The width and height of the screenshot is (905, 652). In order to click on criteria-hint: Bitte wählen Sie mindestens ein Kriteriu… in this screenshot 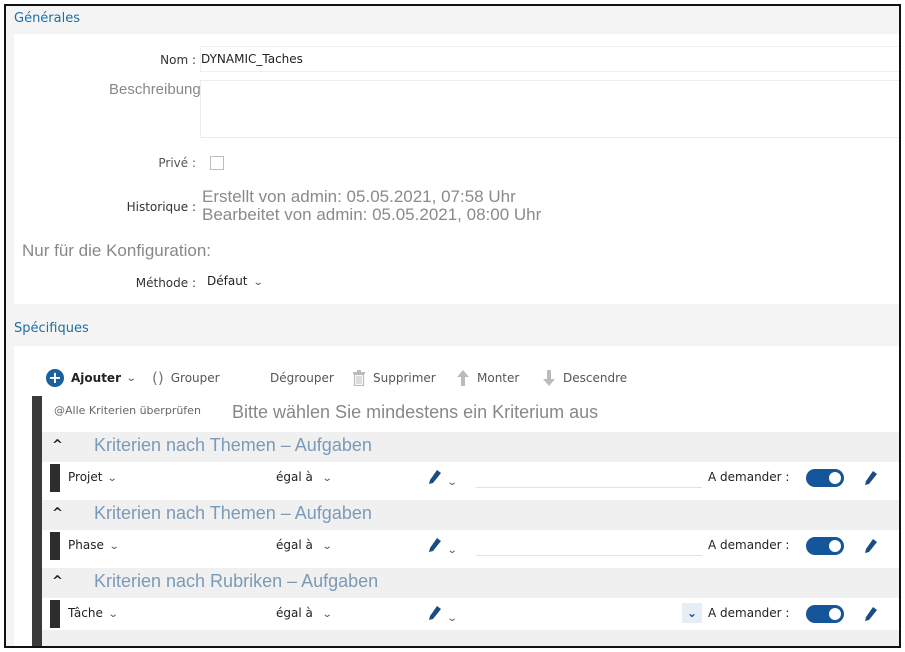, I will do `click(415, 412)`.